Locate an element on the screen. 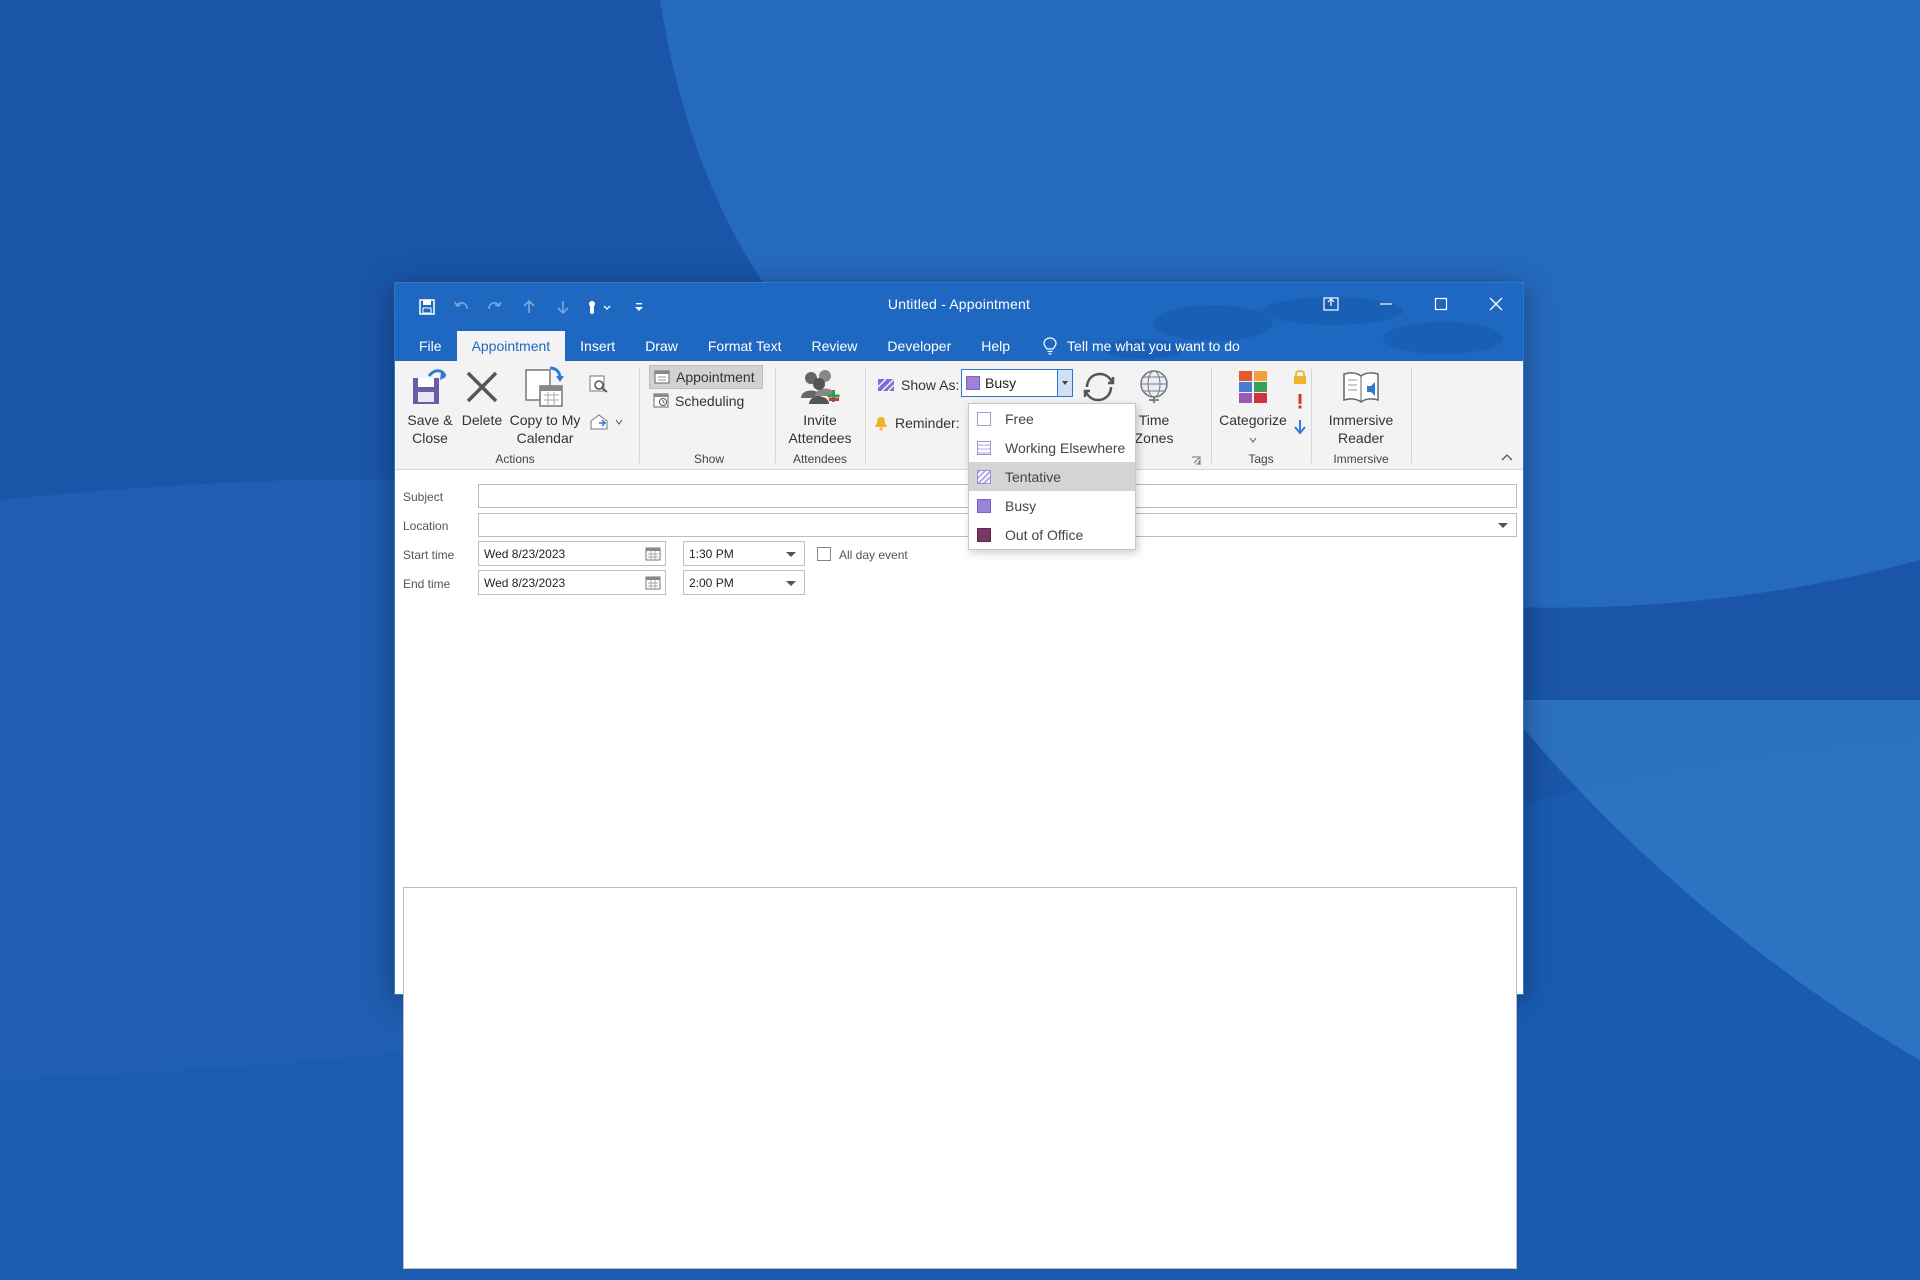  invite-label-1: Invite is located at coordinates (820, 420).